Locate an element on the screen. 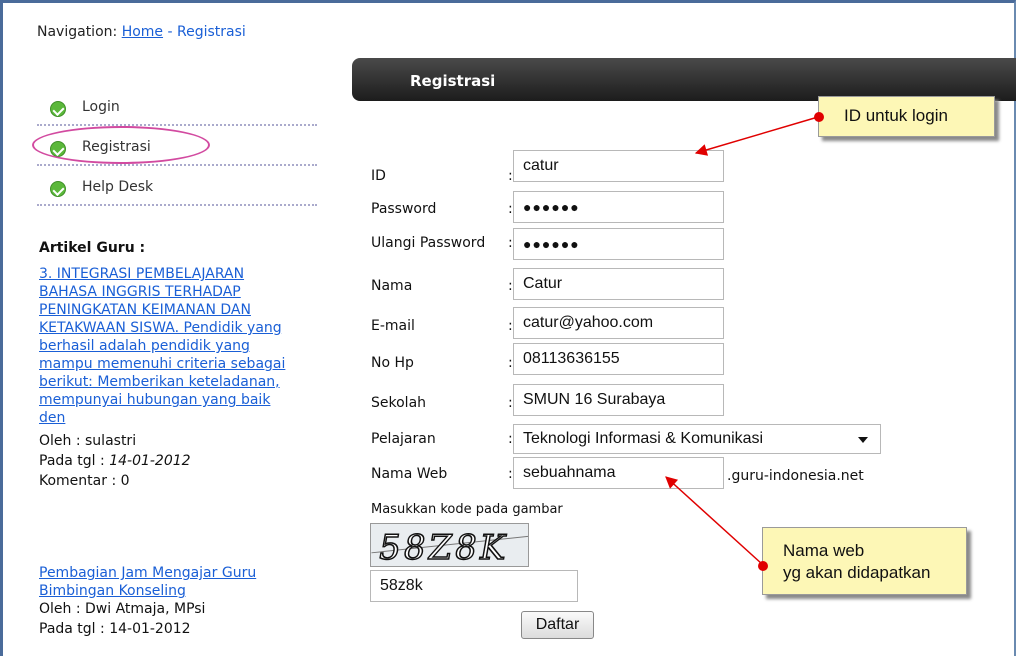 This screenshot has width=1016, height=656. id-login-note: ID untuk login is located at coordinates (904, 116).